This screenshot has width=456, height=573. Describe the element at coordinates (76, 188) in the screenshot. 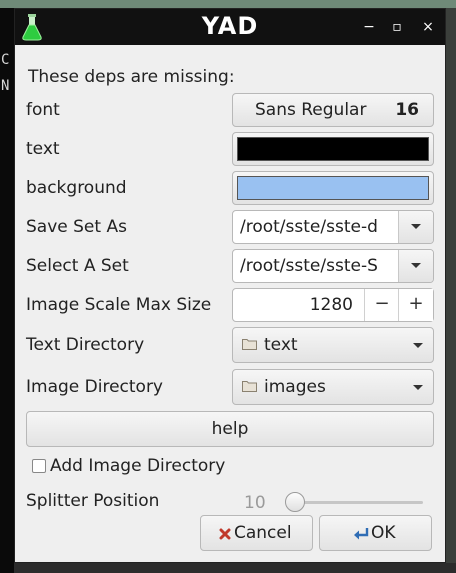

I see `background-color-label: background` at that location.